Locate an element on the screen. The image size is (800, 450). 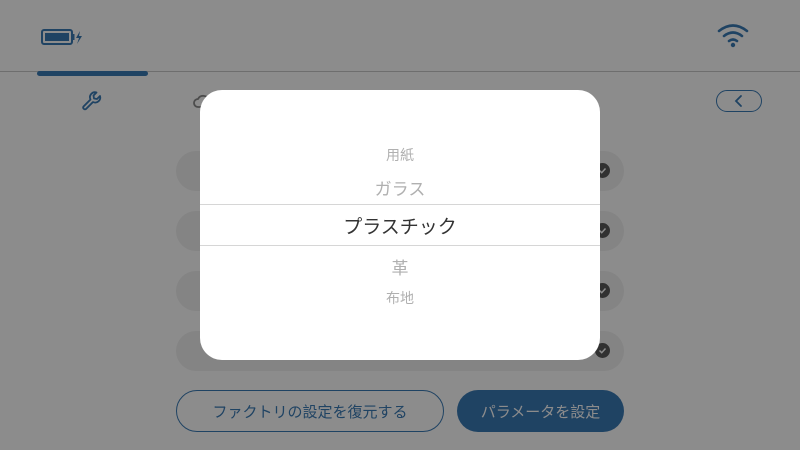
picker-option: 用紙 is located at coordinates (400, 155).